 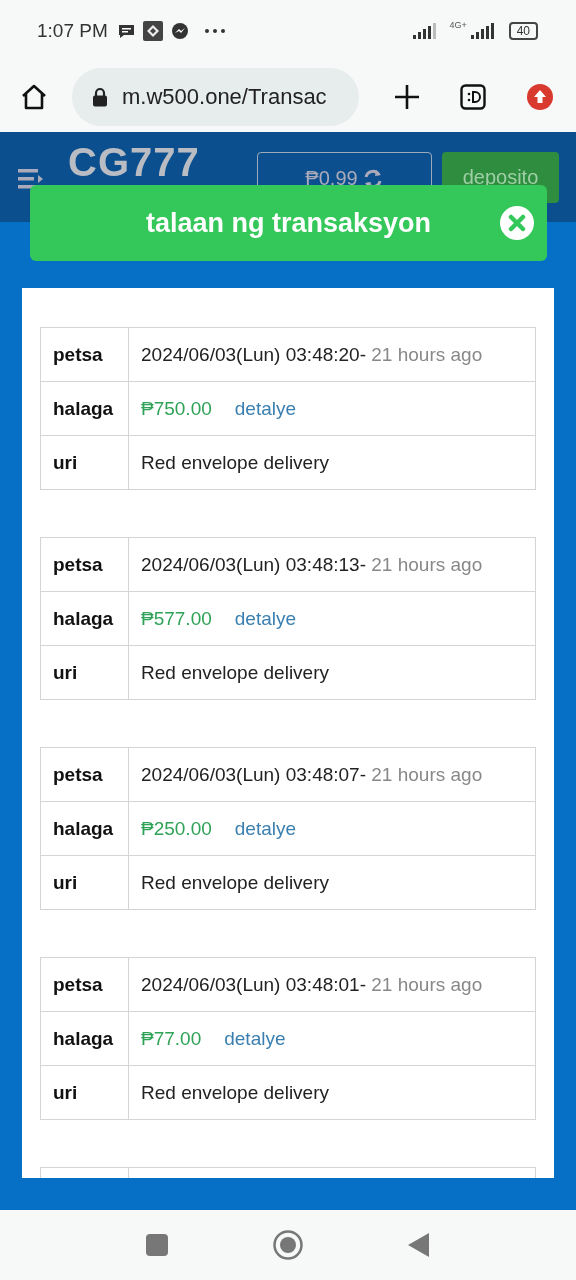 I want to click on status-time: 1:07 PM, so click(x=72, y=31).